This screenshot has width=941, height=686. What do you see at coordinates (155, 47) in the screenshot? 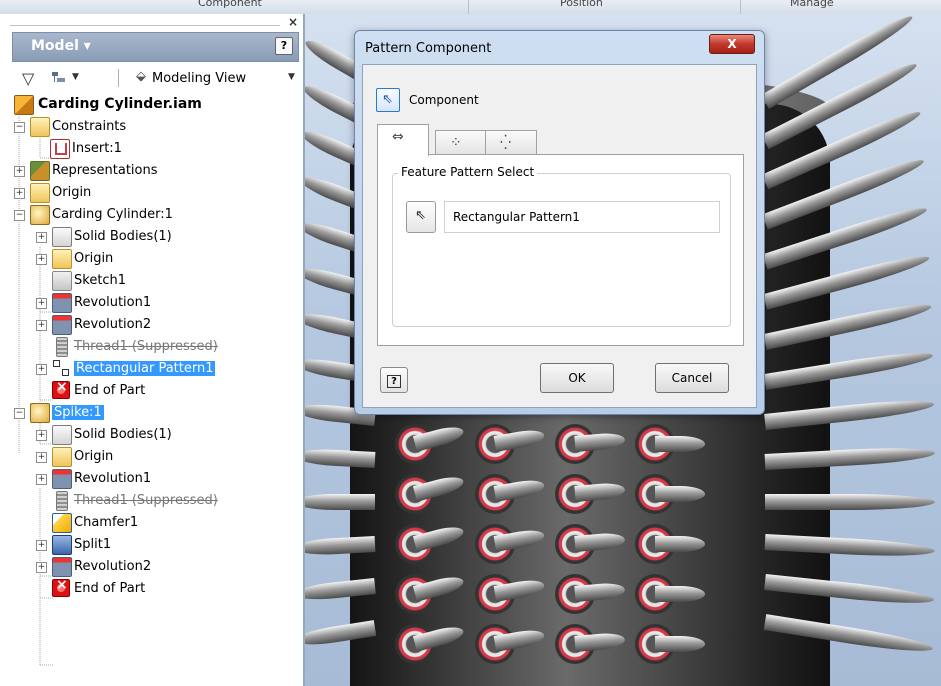
I see `model-browser-title-bar: Model ▾ ?` at bounding box center [155, 47].